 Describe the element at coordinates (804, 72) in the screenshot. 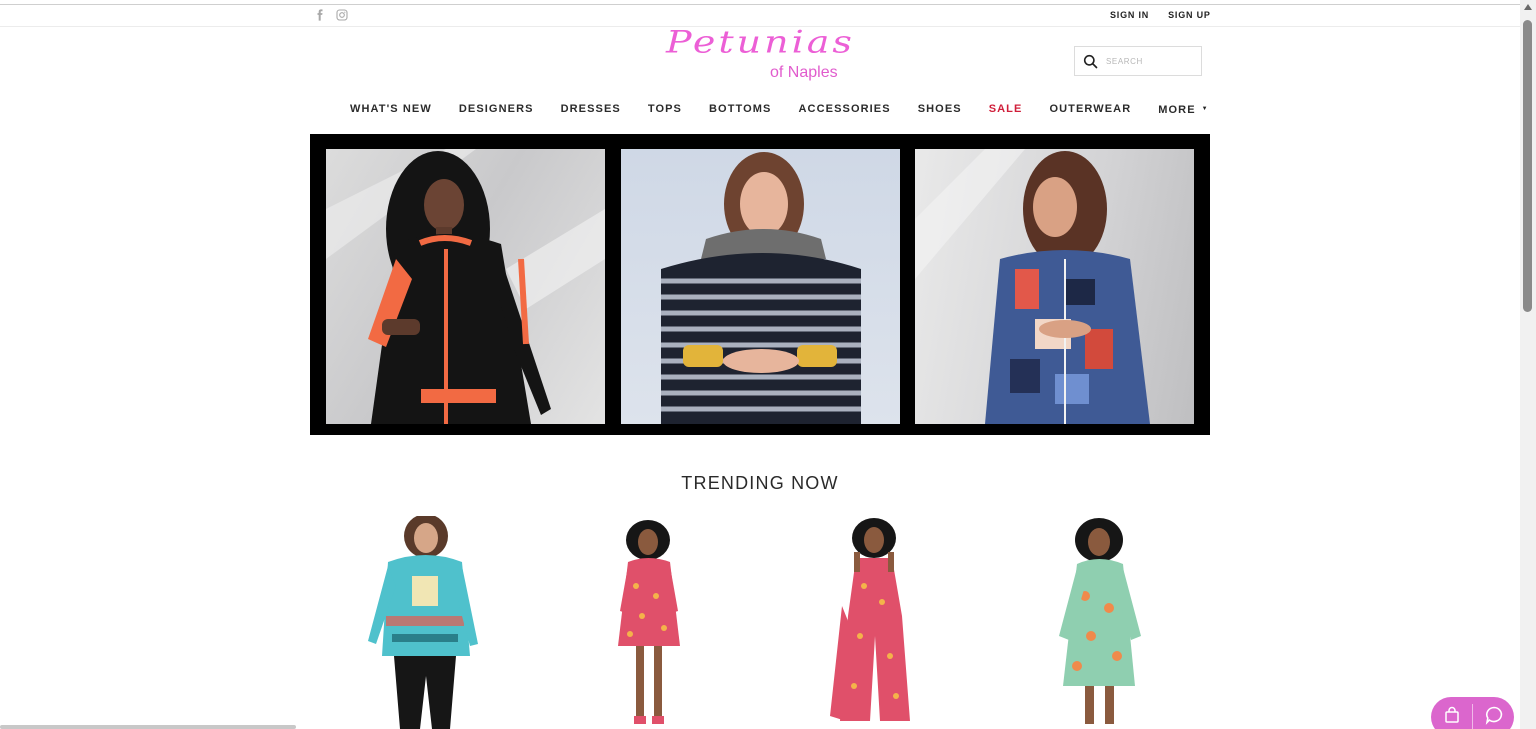

I see `logo-subtitle: of Naples` at that location.